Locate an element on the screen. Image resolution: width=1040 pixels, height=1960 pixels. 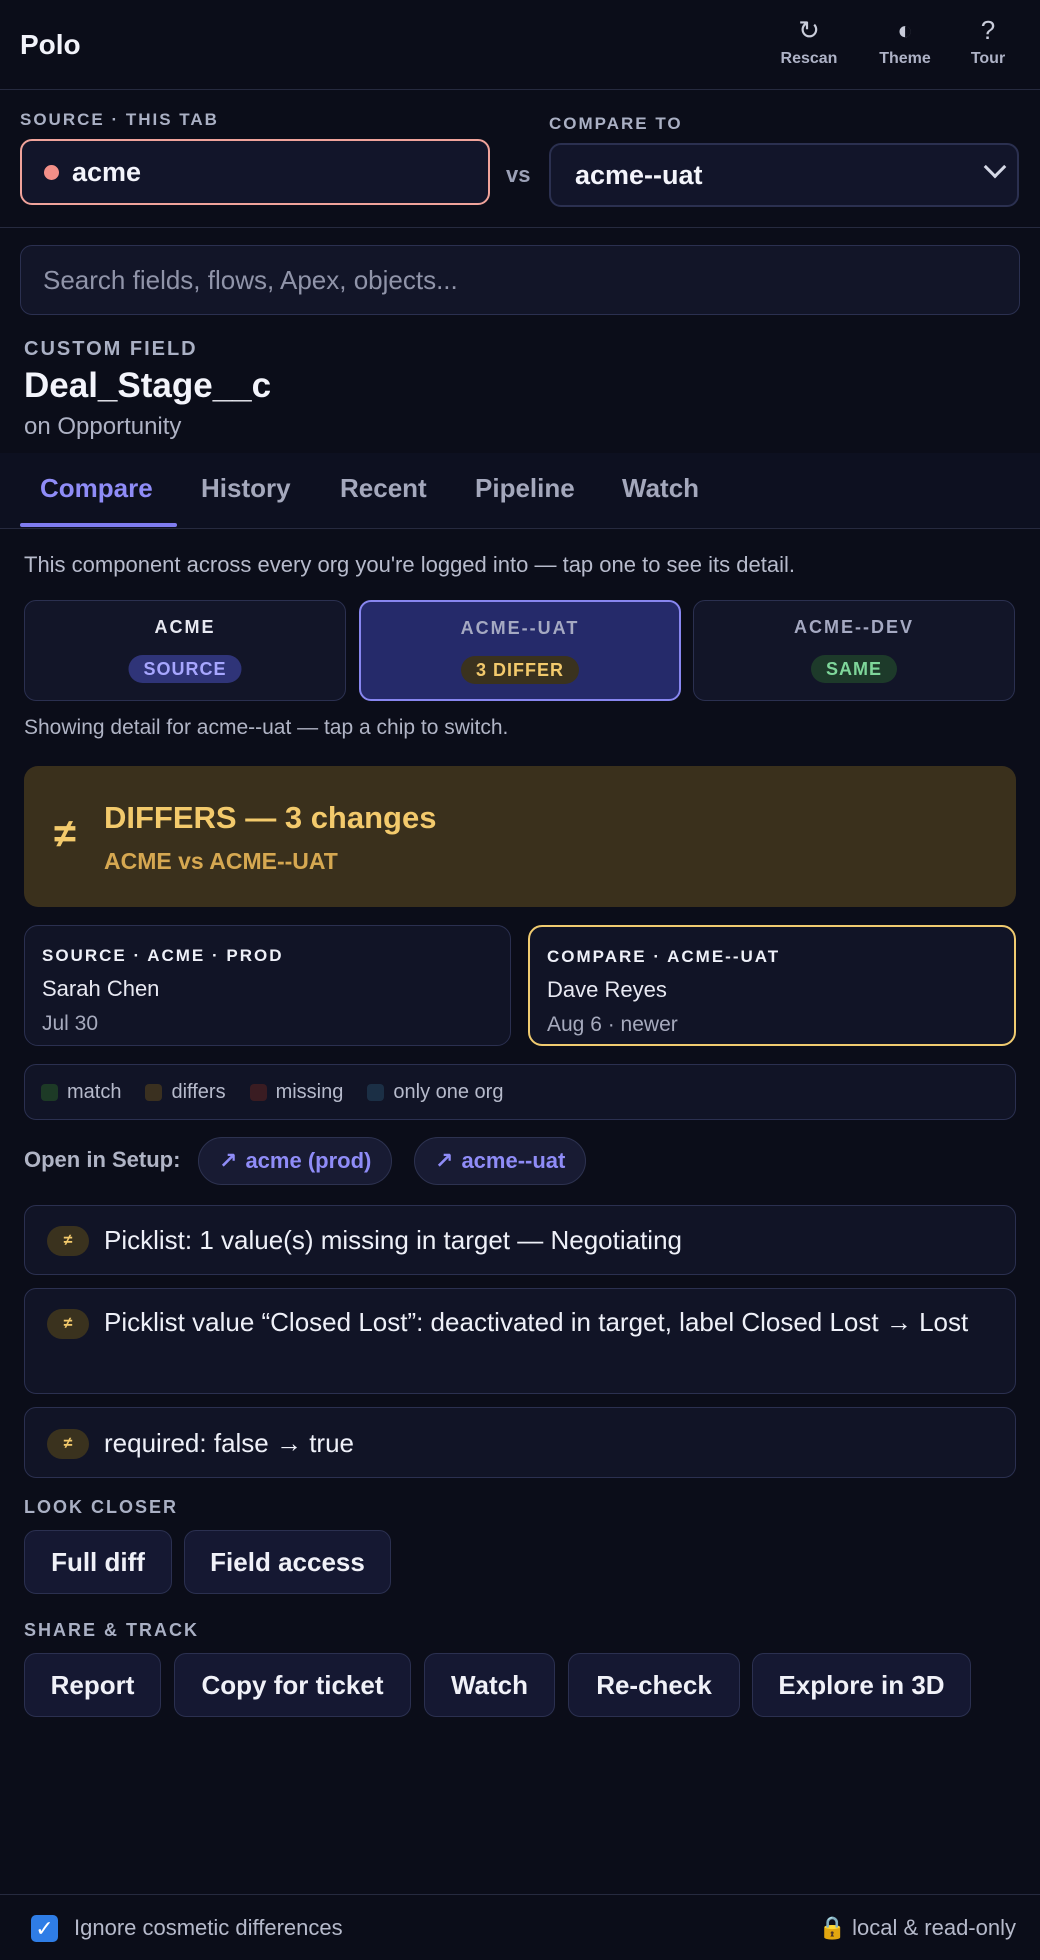
theme-button: ◐ Theme is located at coordinates (905, 41).